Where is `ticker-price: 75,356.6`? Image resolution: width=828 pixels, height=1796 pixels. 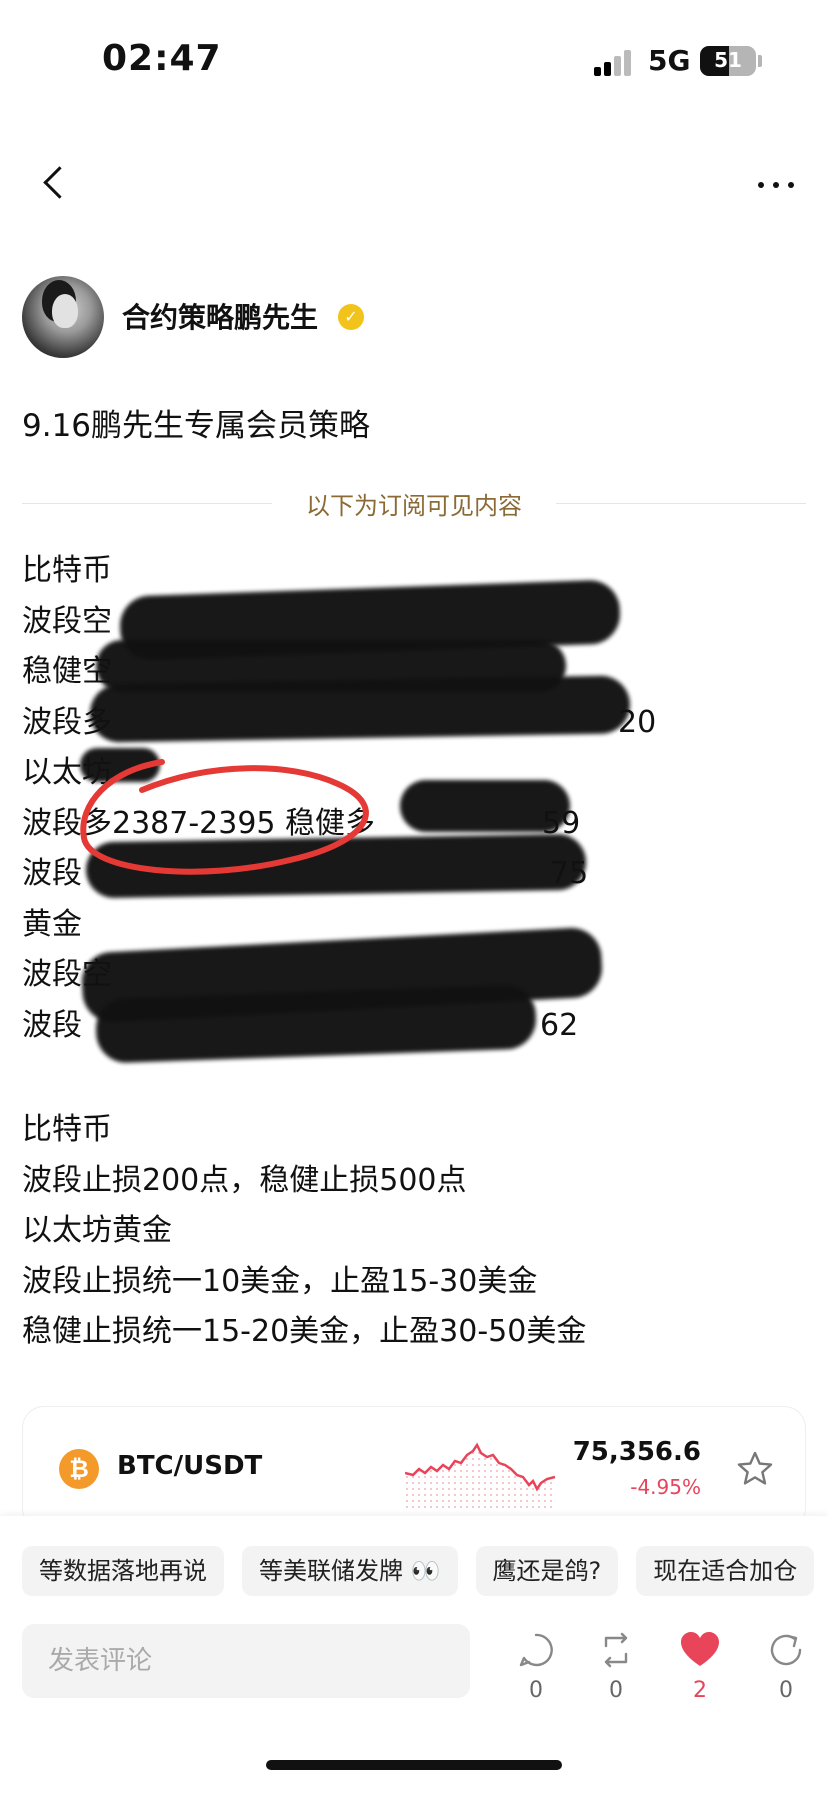
ticker-price: 75,356.6 is located at coordinates (636, 1452).